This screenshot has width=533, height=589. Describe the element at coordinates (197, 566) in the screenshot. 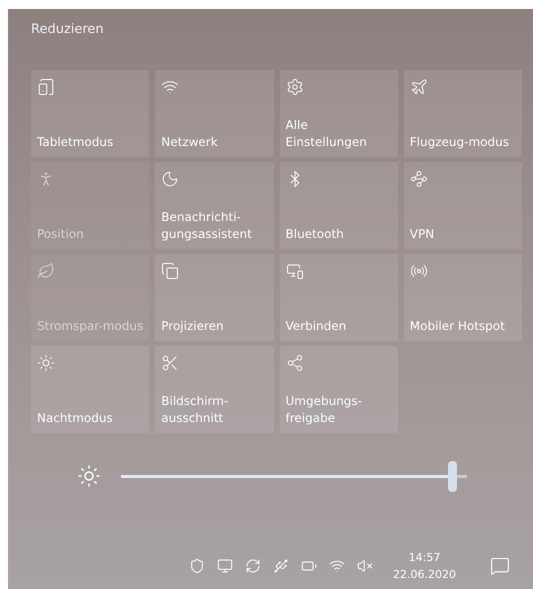

I see `shield-icon` at that location.